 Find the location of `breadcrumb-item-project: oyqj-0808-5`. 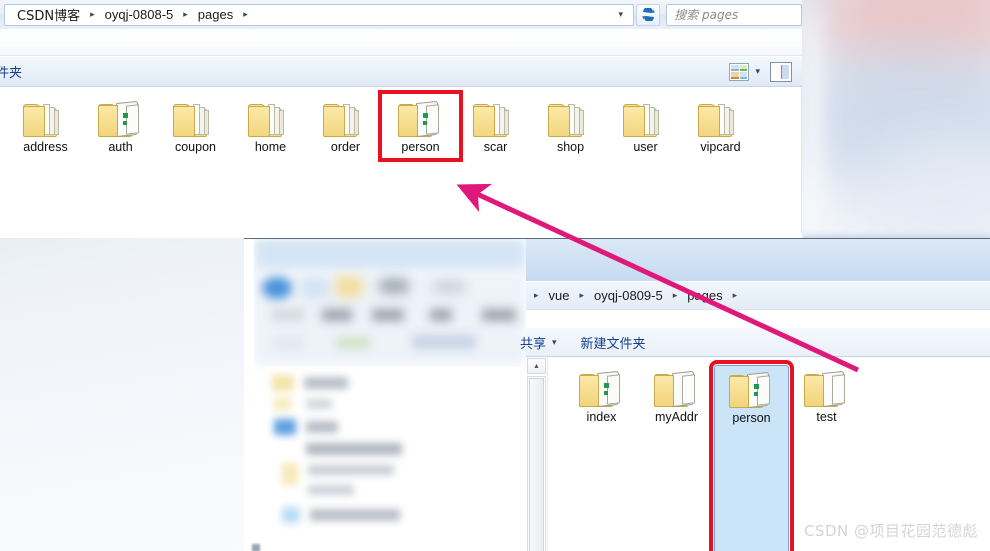

breadcrumb-item-project: oyqj-0808-5 is located at coordinates (139, 14).